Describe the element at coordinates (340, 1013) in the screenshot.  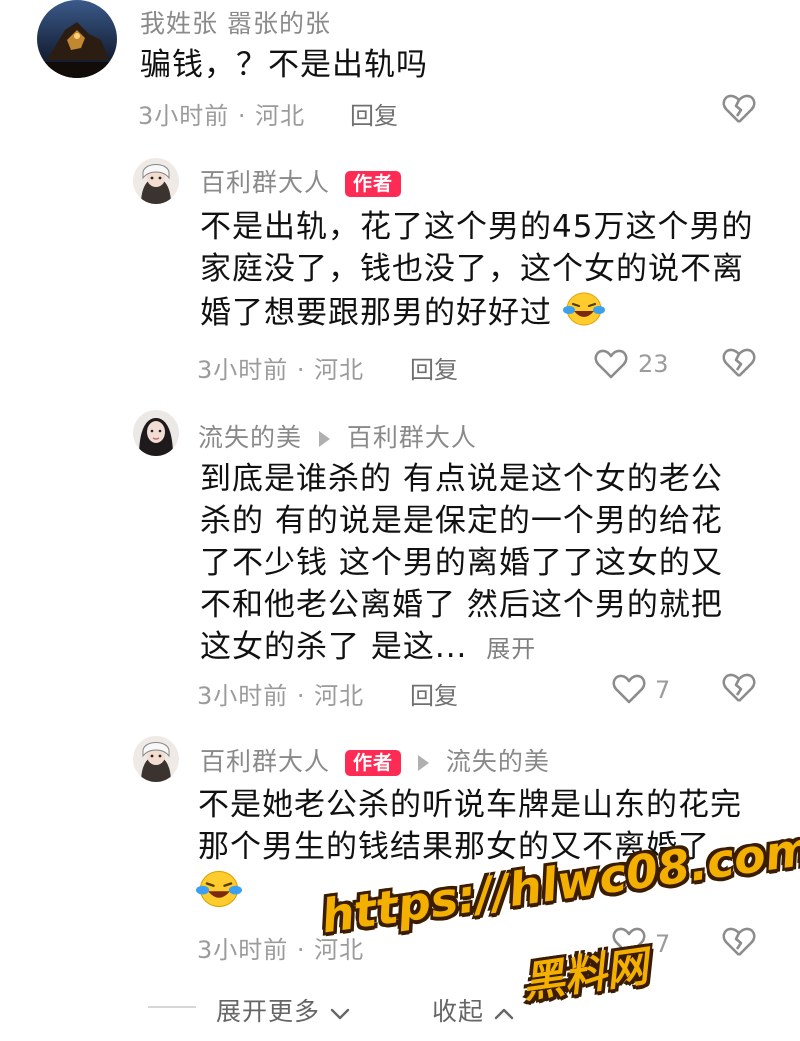
I see `chevron-down-icon` at that location.